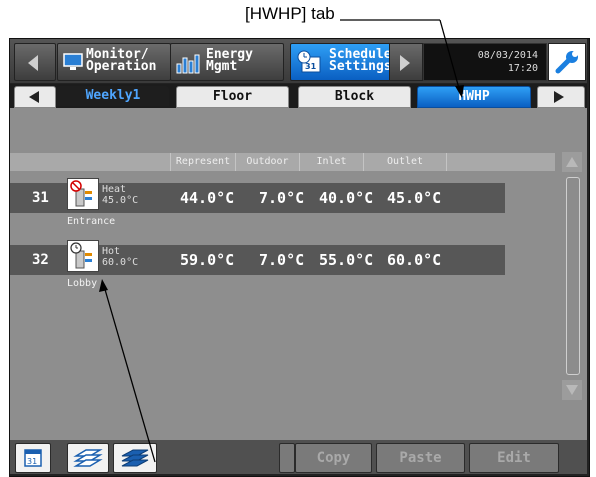 The image size is (596, 477). I want to click on right-arrow-icon, so click(559, 97).